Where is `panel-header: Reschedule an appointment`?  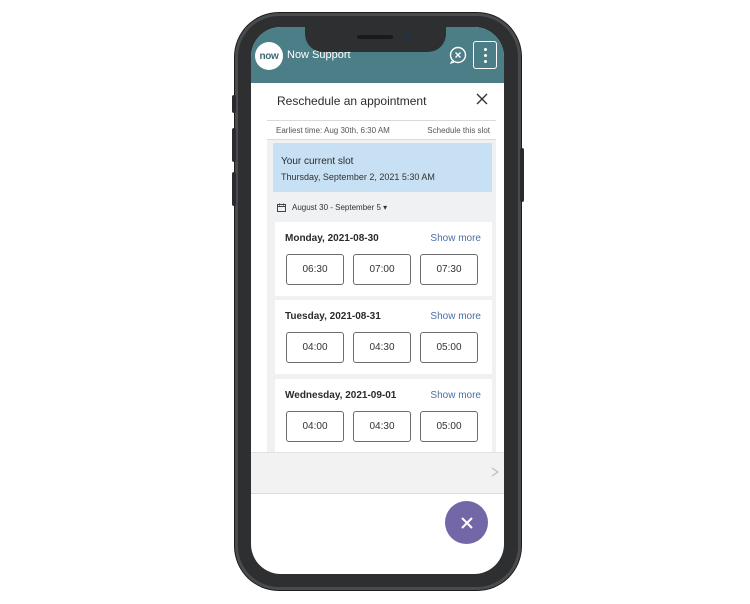 panel-header: Reschedule an appointment is located at coordinates (381, 102).